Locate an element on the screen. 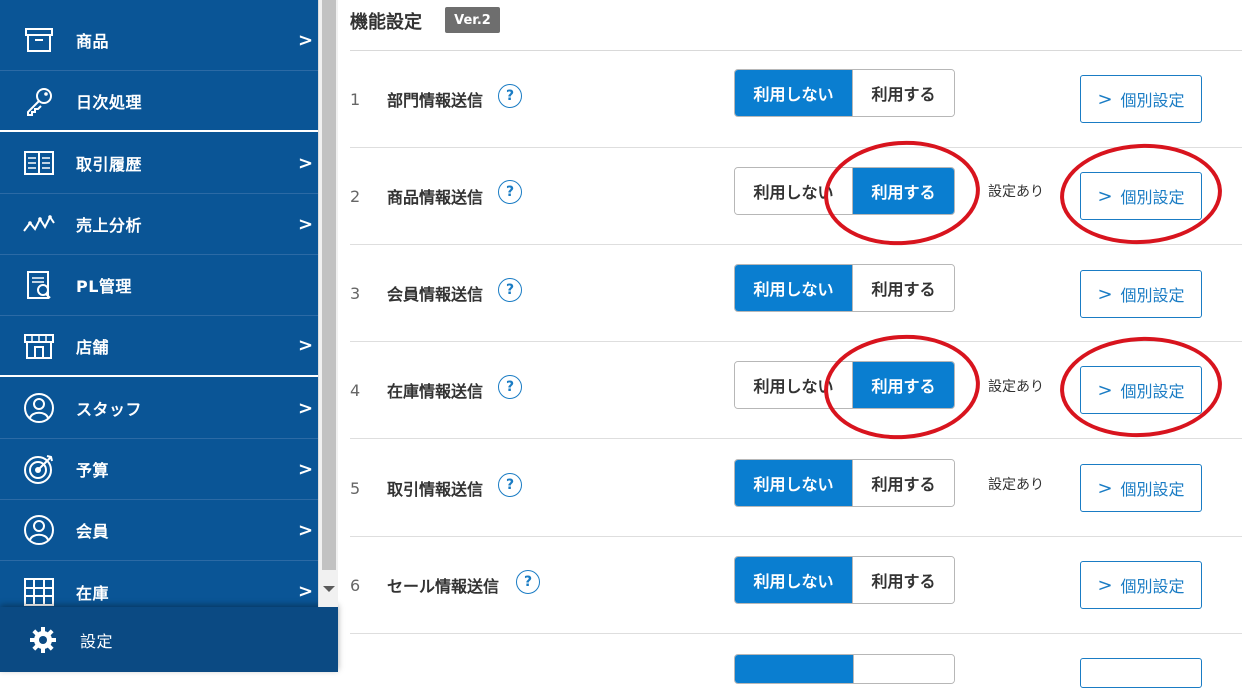 Image resolution: width=1242 pixels, height=688 pixels. setting-row-transactions: 5 取引情報送信 ? 利用しない 利用する 設定あり > 個別設定 is located at coordinates (796, 488).